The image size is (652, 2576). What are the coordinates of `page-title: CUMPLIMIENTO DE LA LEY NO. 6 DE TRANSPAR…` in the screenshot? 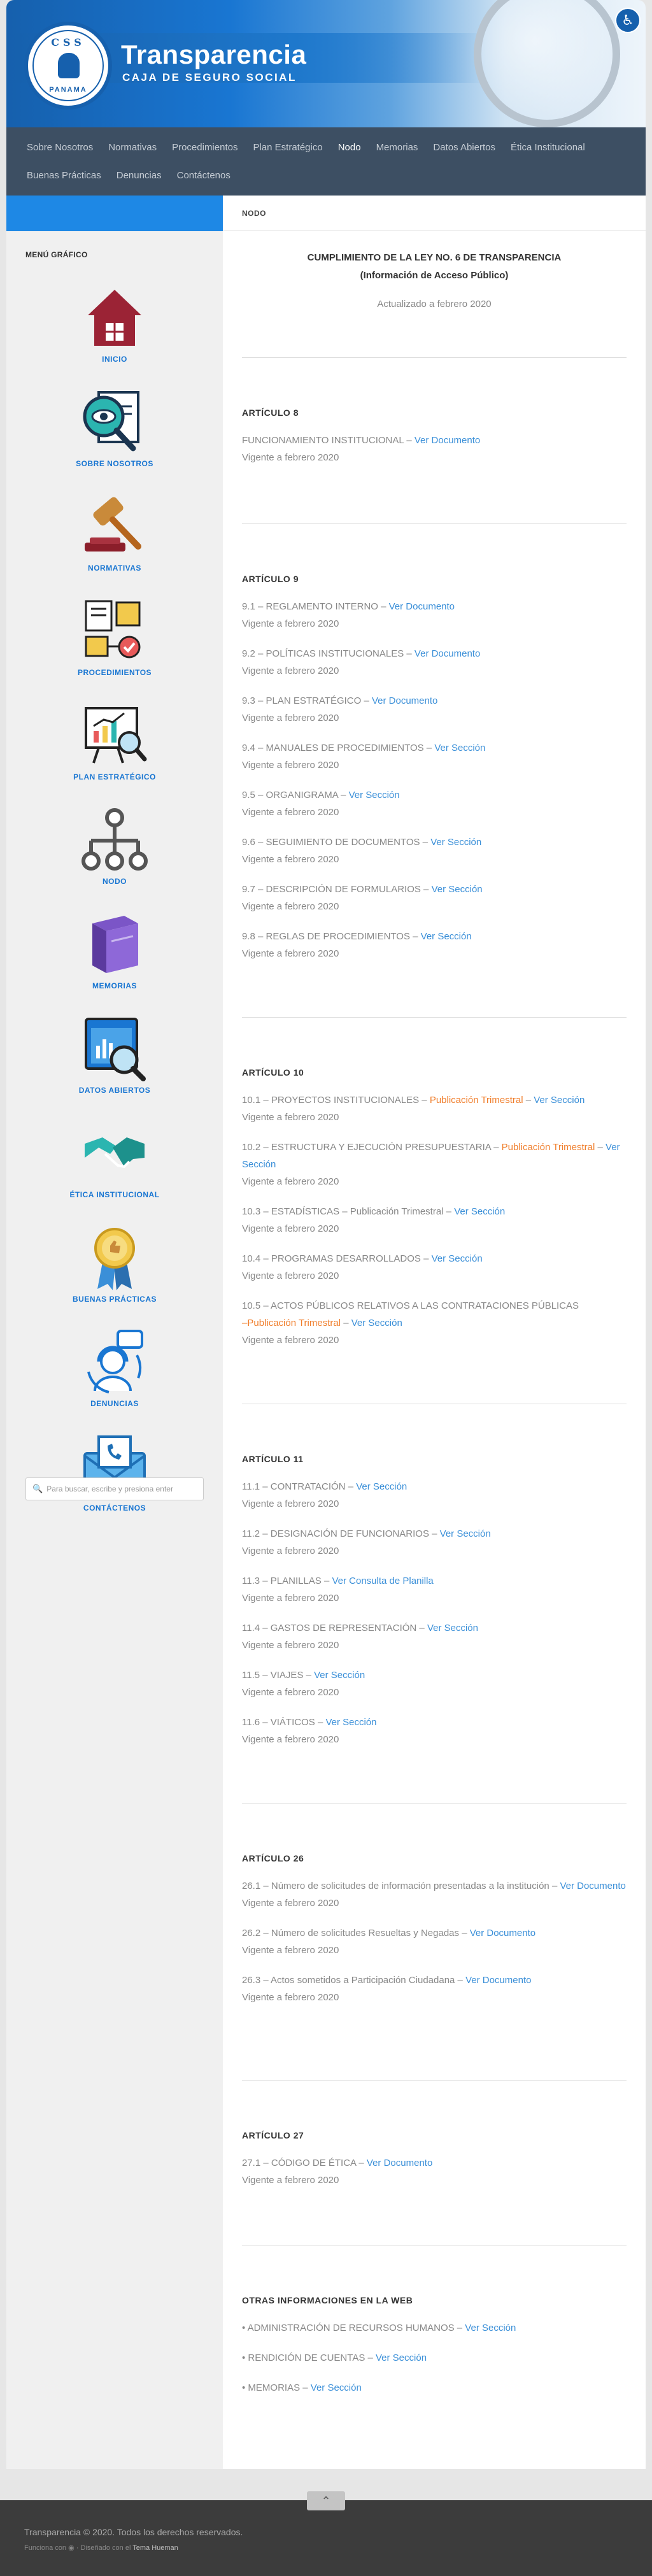 It's located at (434, 267).